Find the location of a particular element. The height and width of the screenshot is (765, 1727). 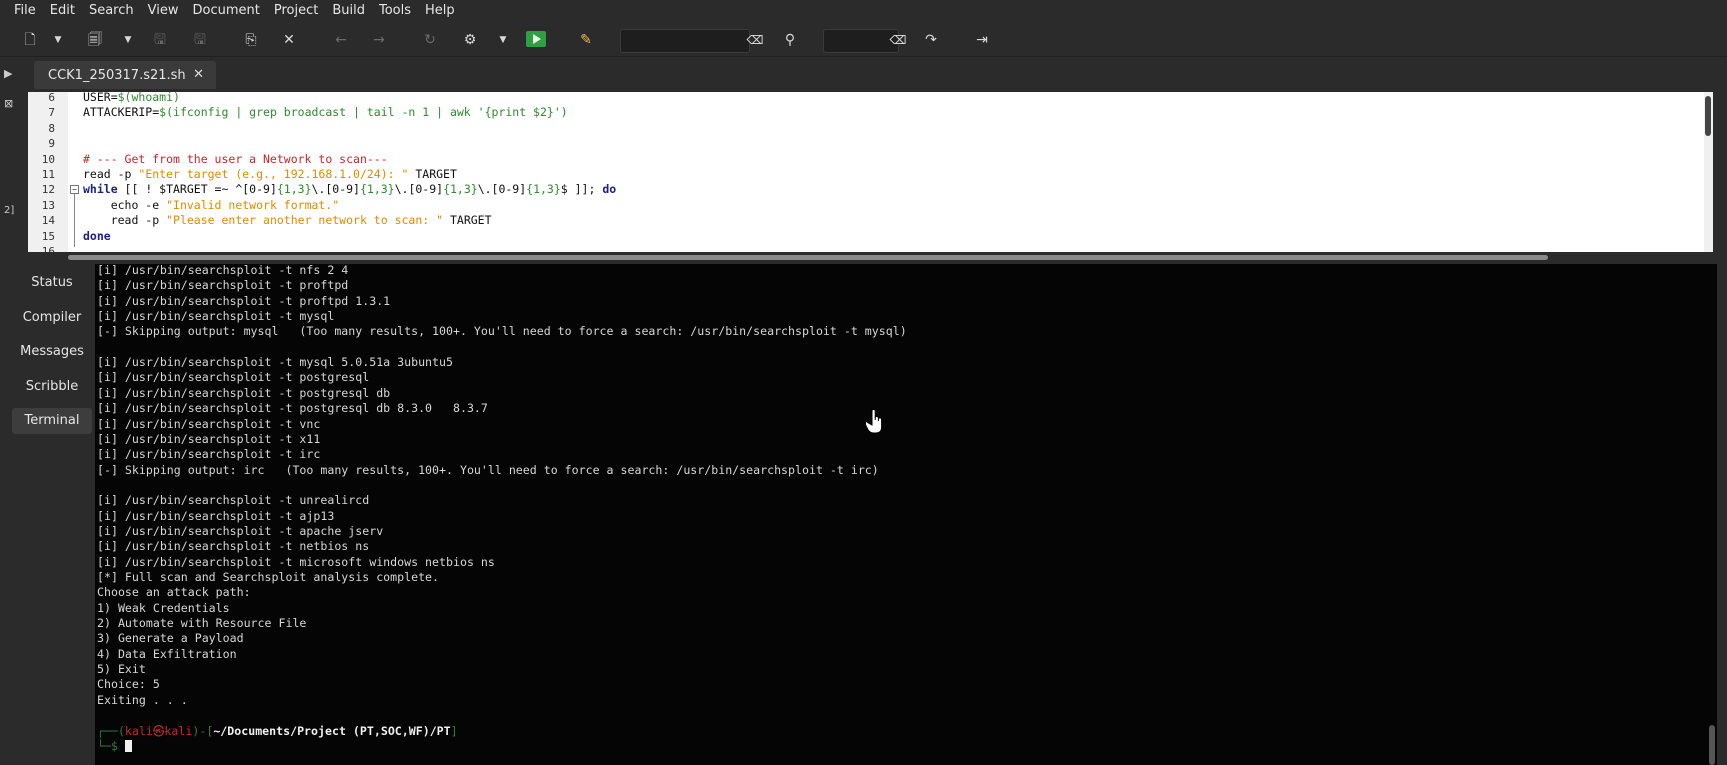

code-text: done is located at coordinates (97, 236).